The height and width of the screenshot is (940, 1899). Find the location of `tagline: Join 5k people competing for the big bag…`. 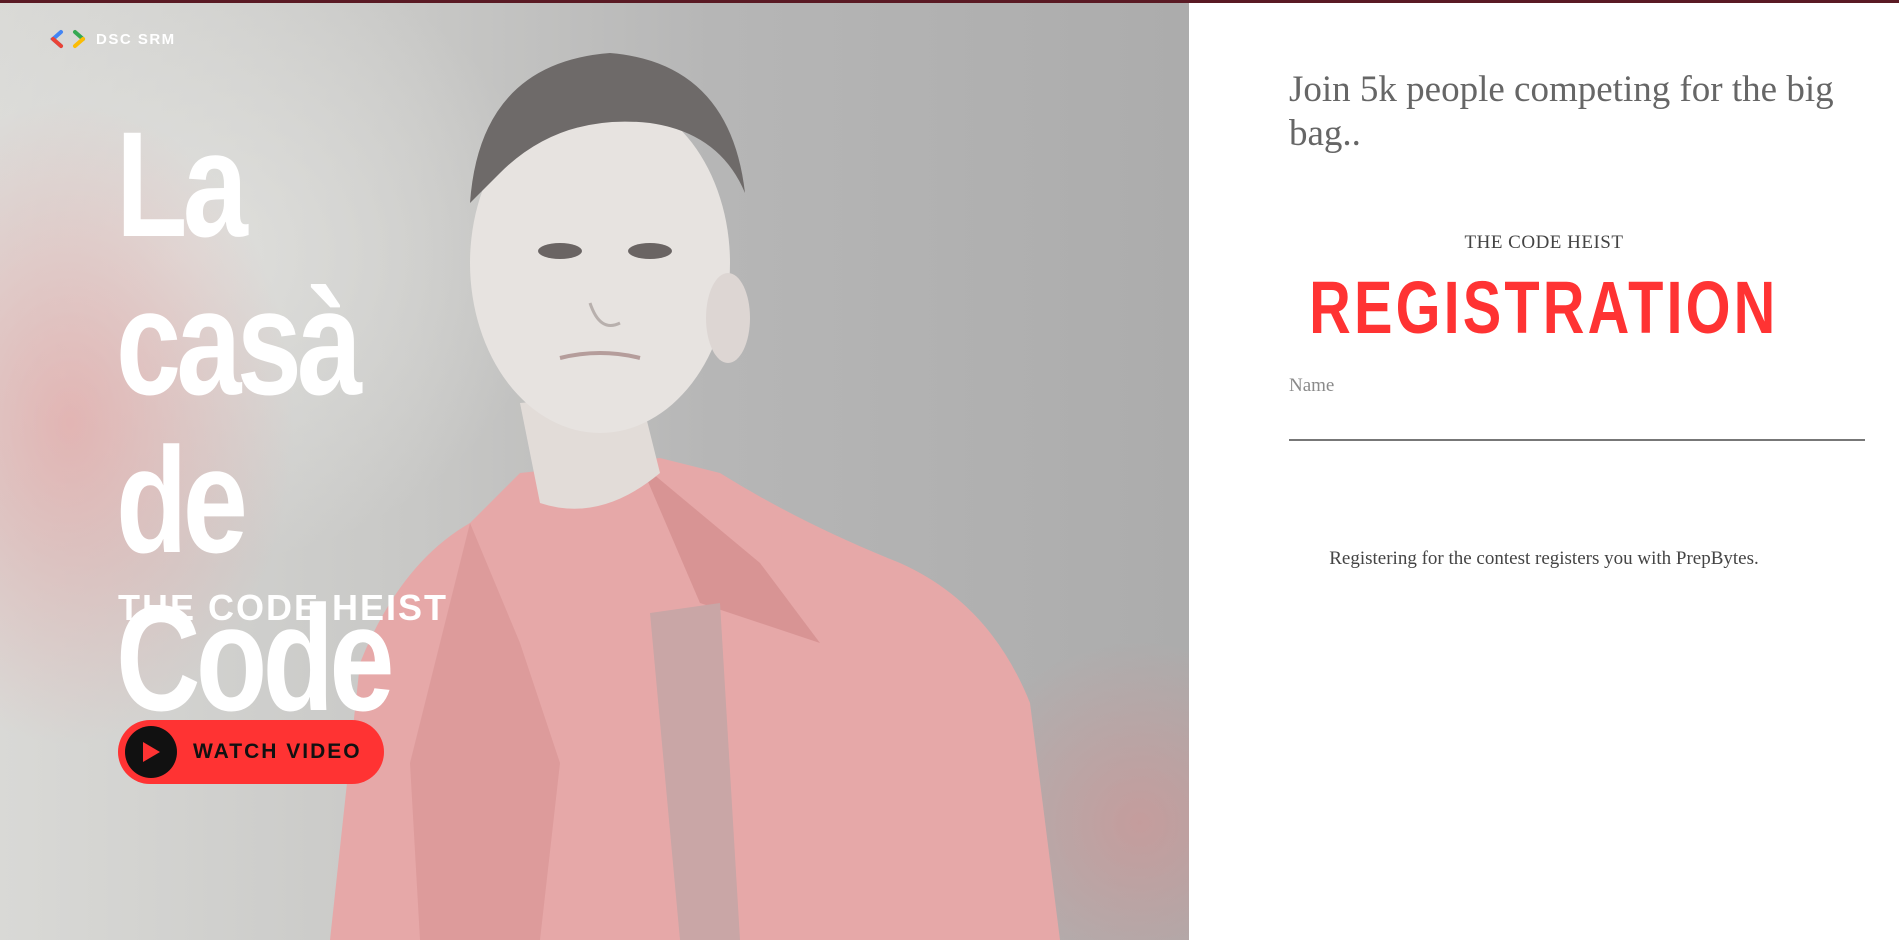

tagline: Join 5k people competing for the big bag… is located at coordinates (1561, 111).